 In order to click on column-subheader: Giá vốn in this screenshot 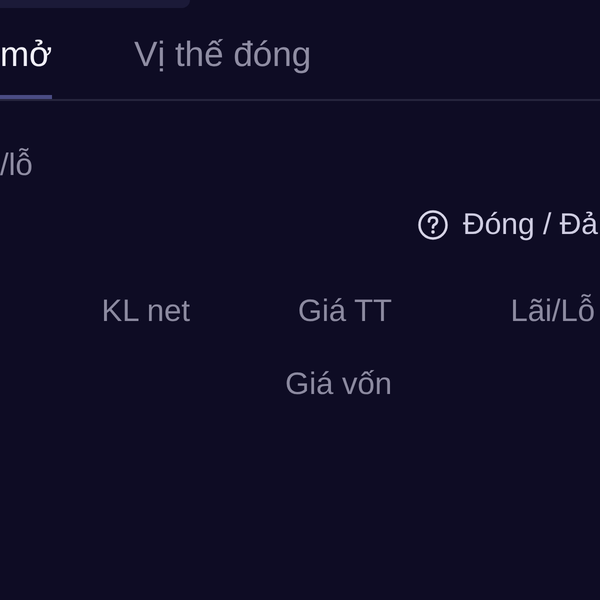, I will do `click(338, 383)`.